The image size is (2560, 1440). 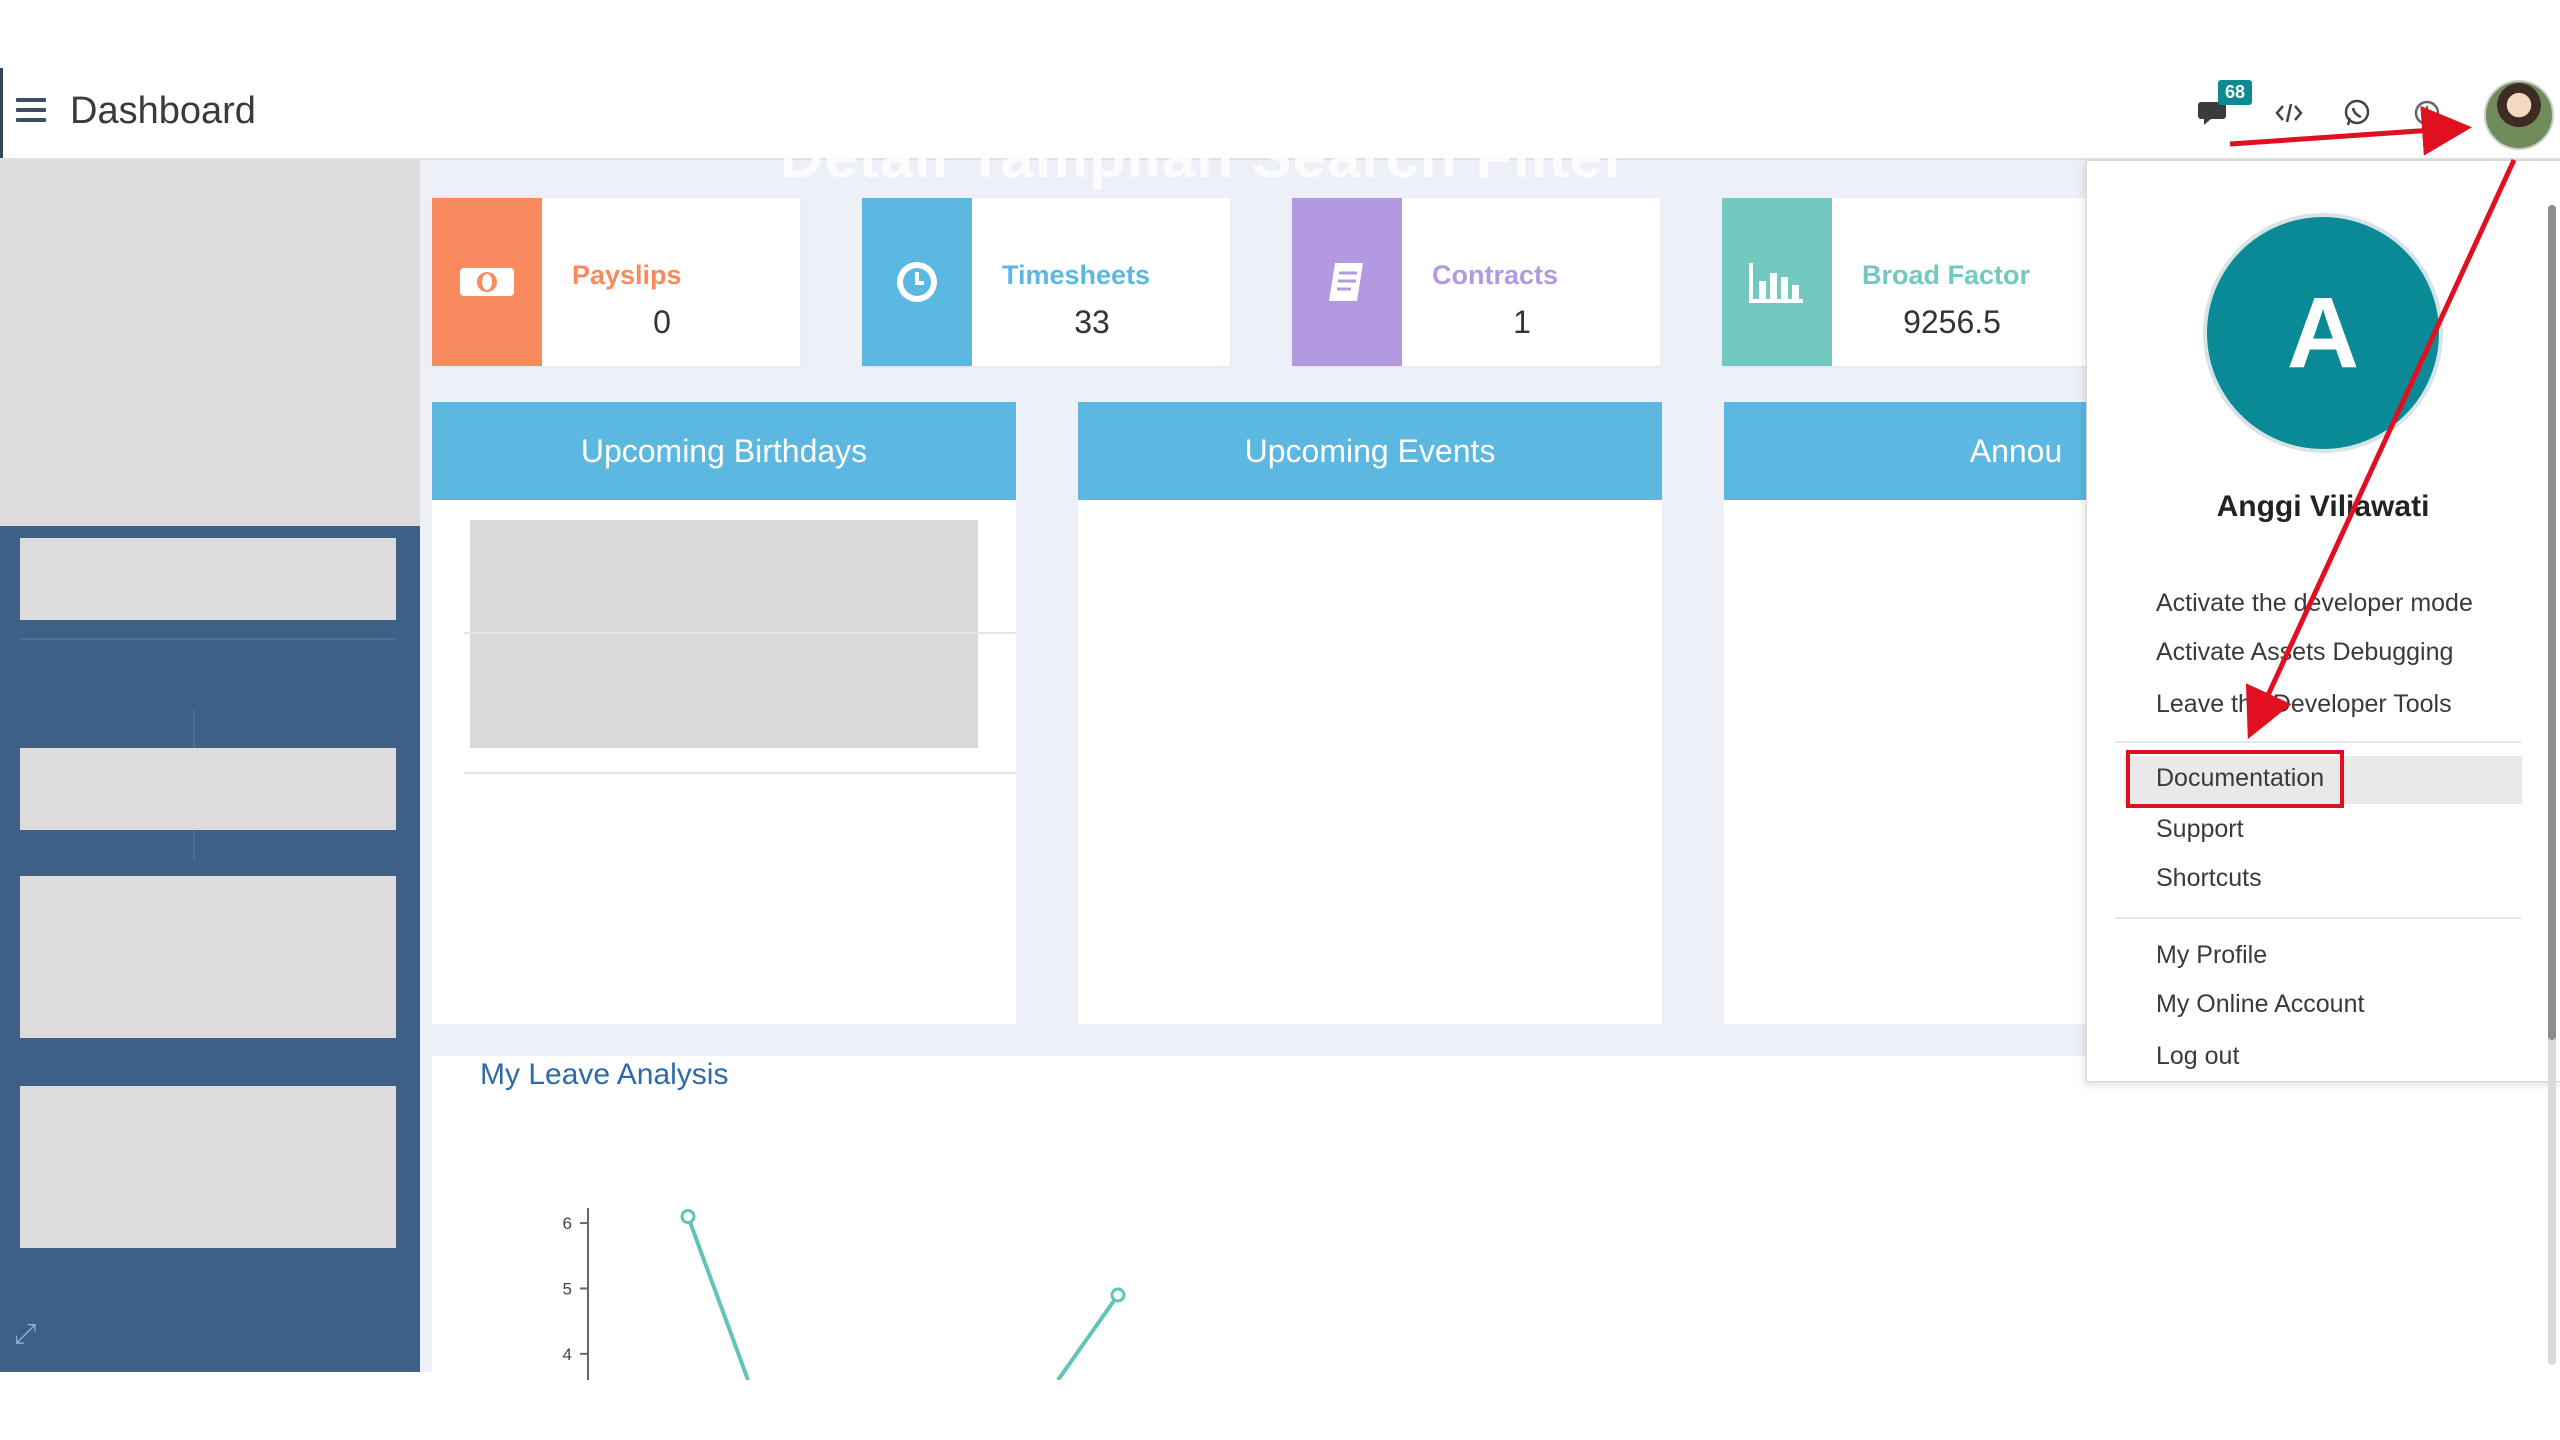 I want to click on sidebar, so click(x=210, y=949).